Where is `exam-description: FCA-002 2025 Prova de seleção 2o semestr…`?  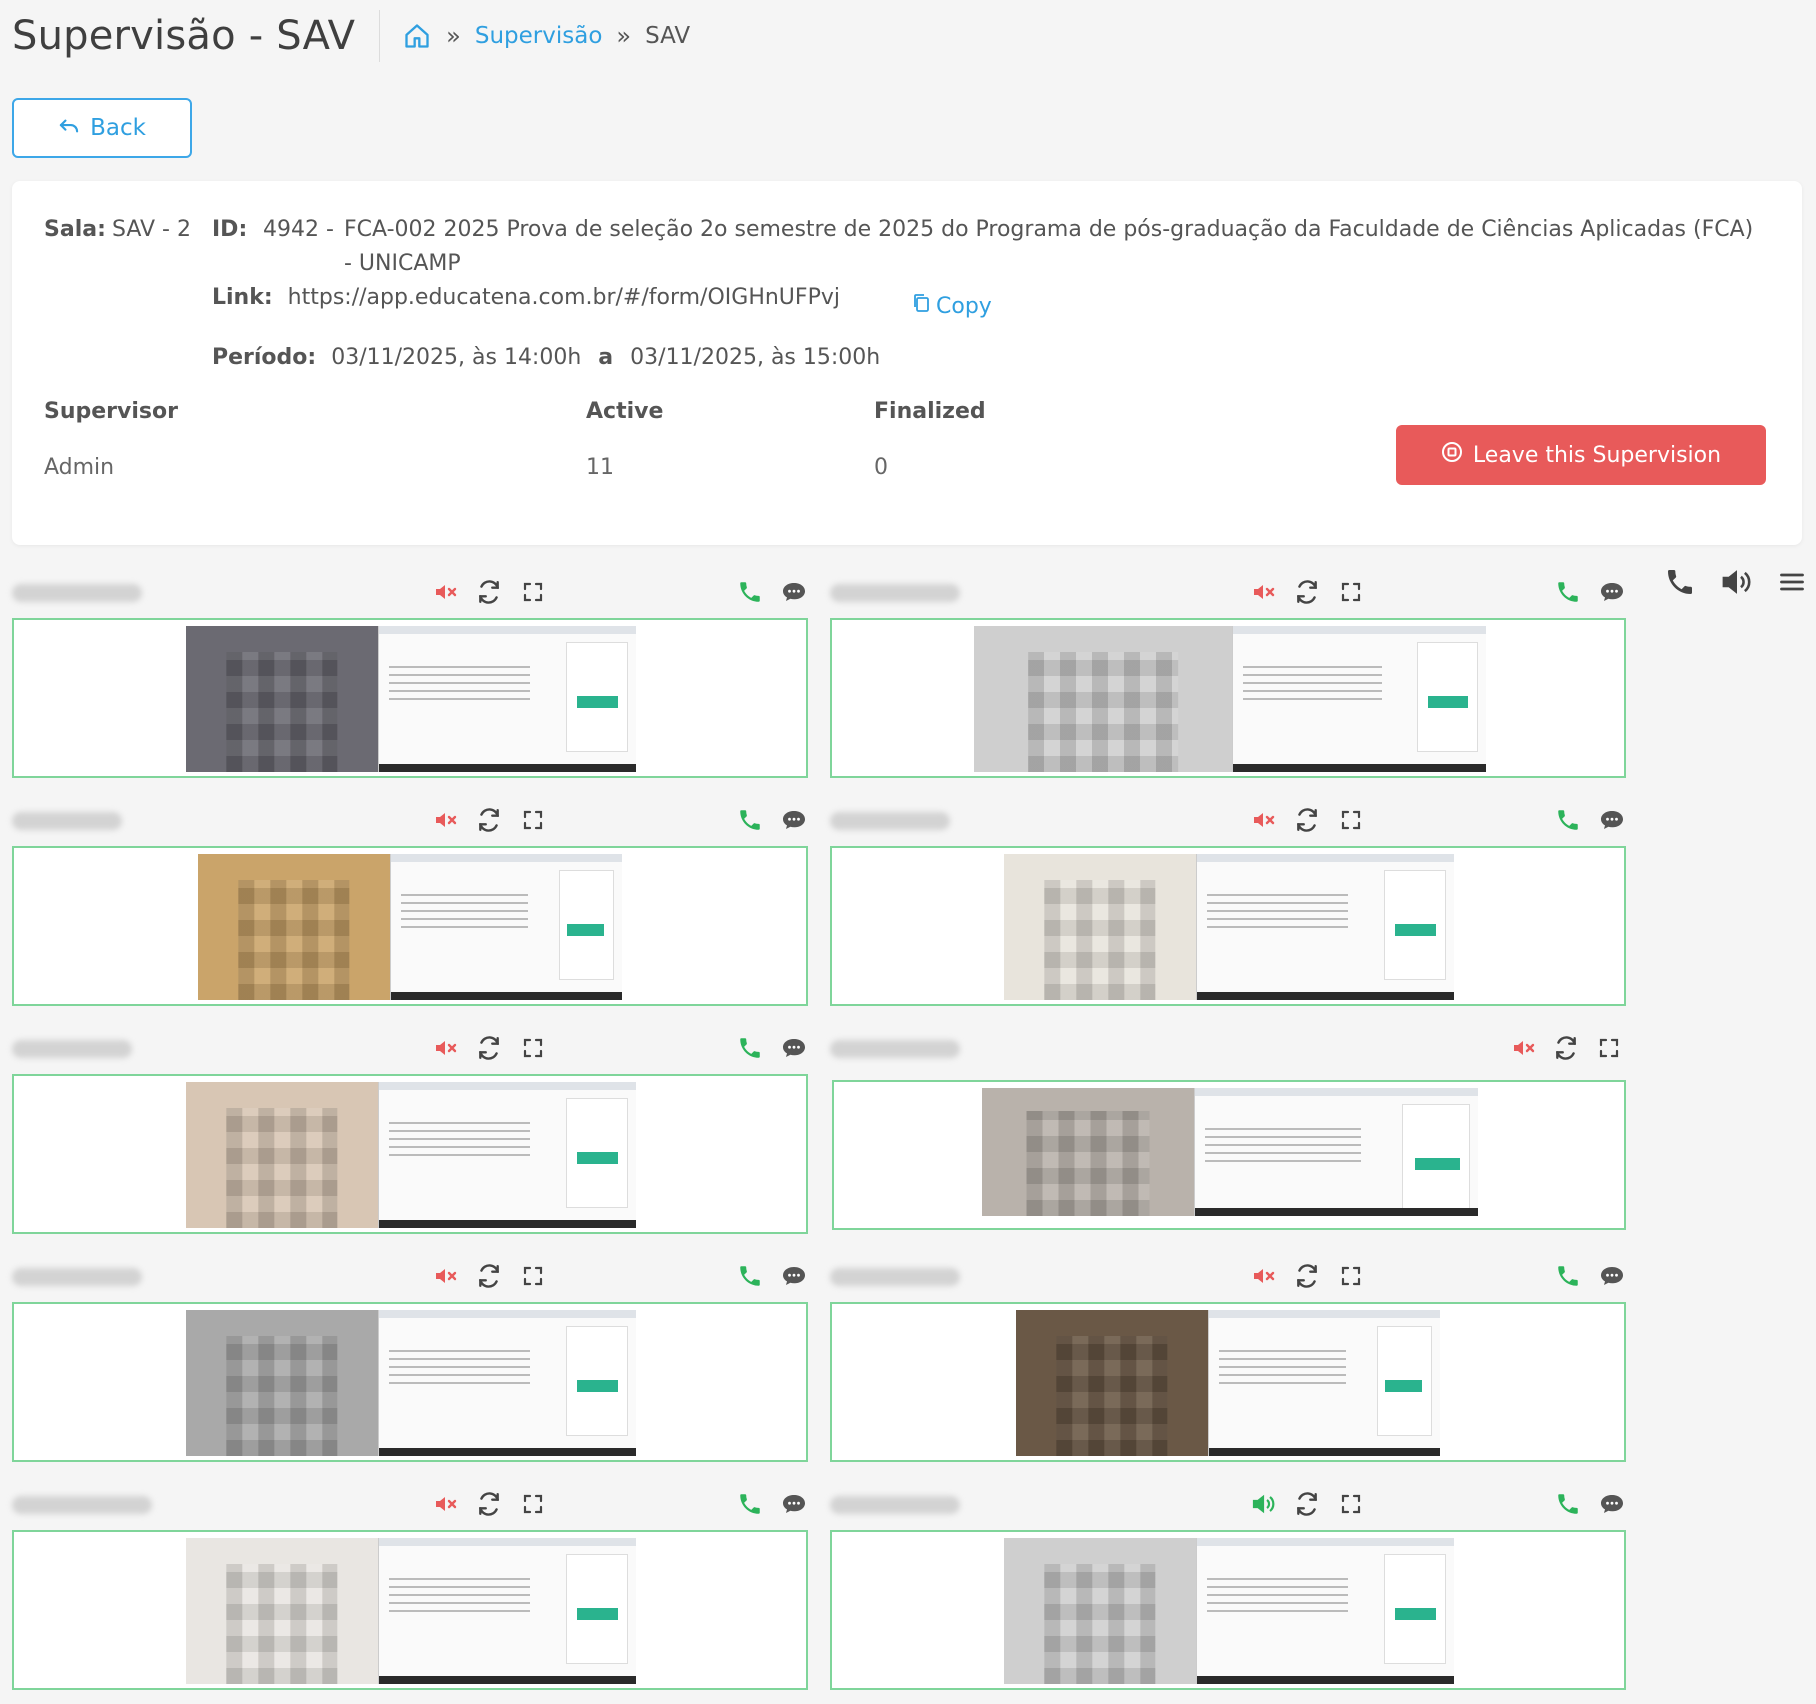
exam-description: FCA-002 2025 Prova de seleção 2o semestr… is located at coordinates (1049, 246).